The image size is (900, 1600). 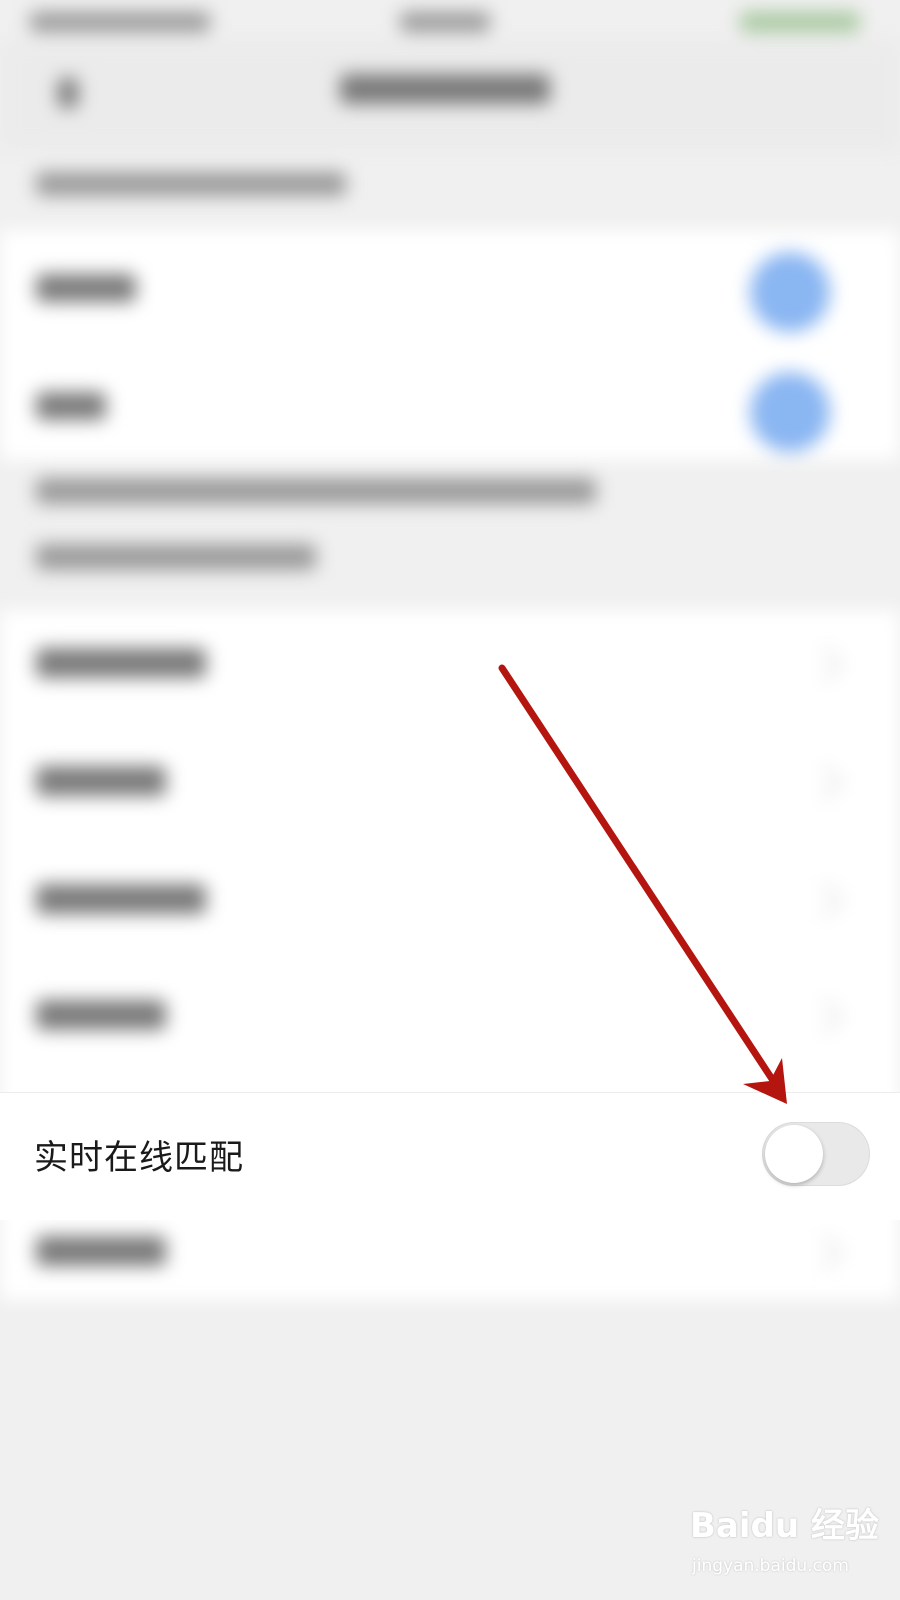 What do you see at coordinates (445, 89) in the screenshot?
I see `page-title` at bounding box center [445, 89].